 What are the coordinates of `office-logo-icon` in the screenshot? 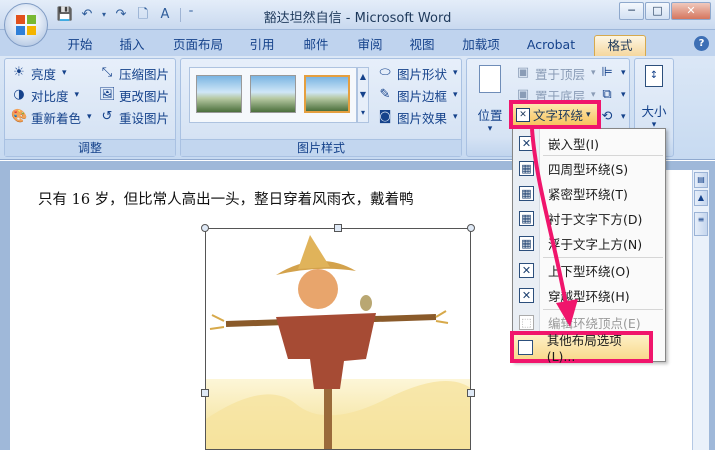 It's located at (26, 25).